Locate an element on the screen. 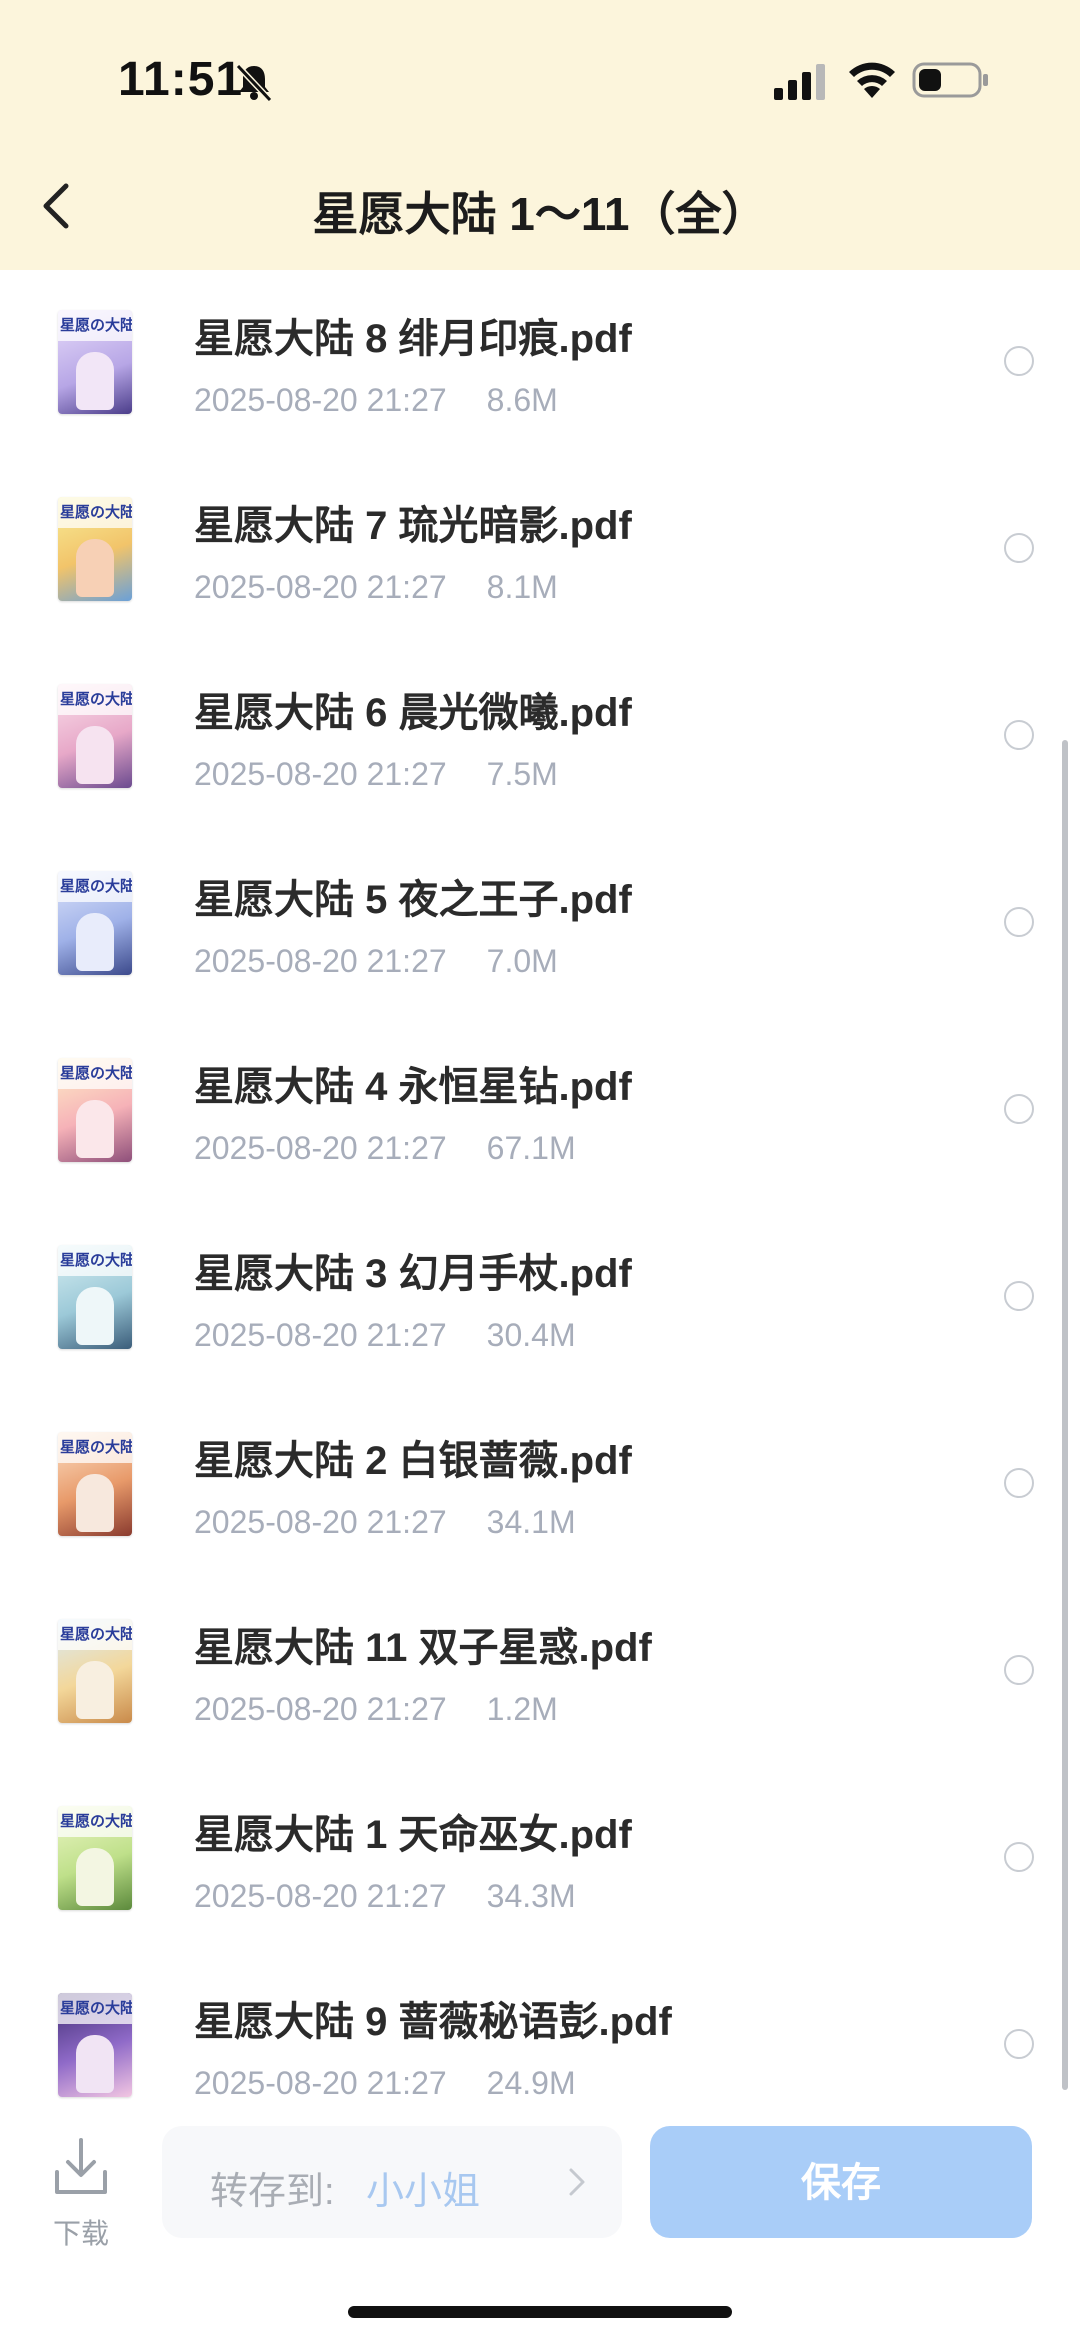 The height and width of the screenshot is (2341, 1080). download-button: 下载 is located at coordinates (81, 2192).